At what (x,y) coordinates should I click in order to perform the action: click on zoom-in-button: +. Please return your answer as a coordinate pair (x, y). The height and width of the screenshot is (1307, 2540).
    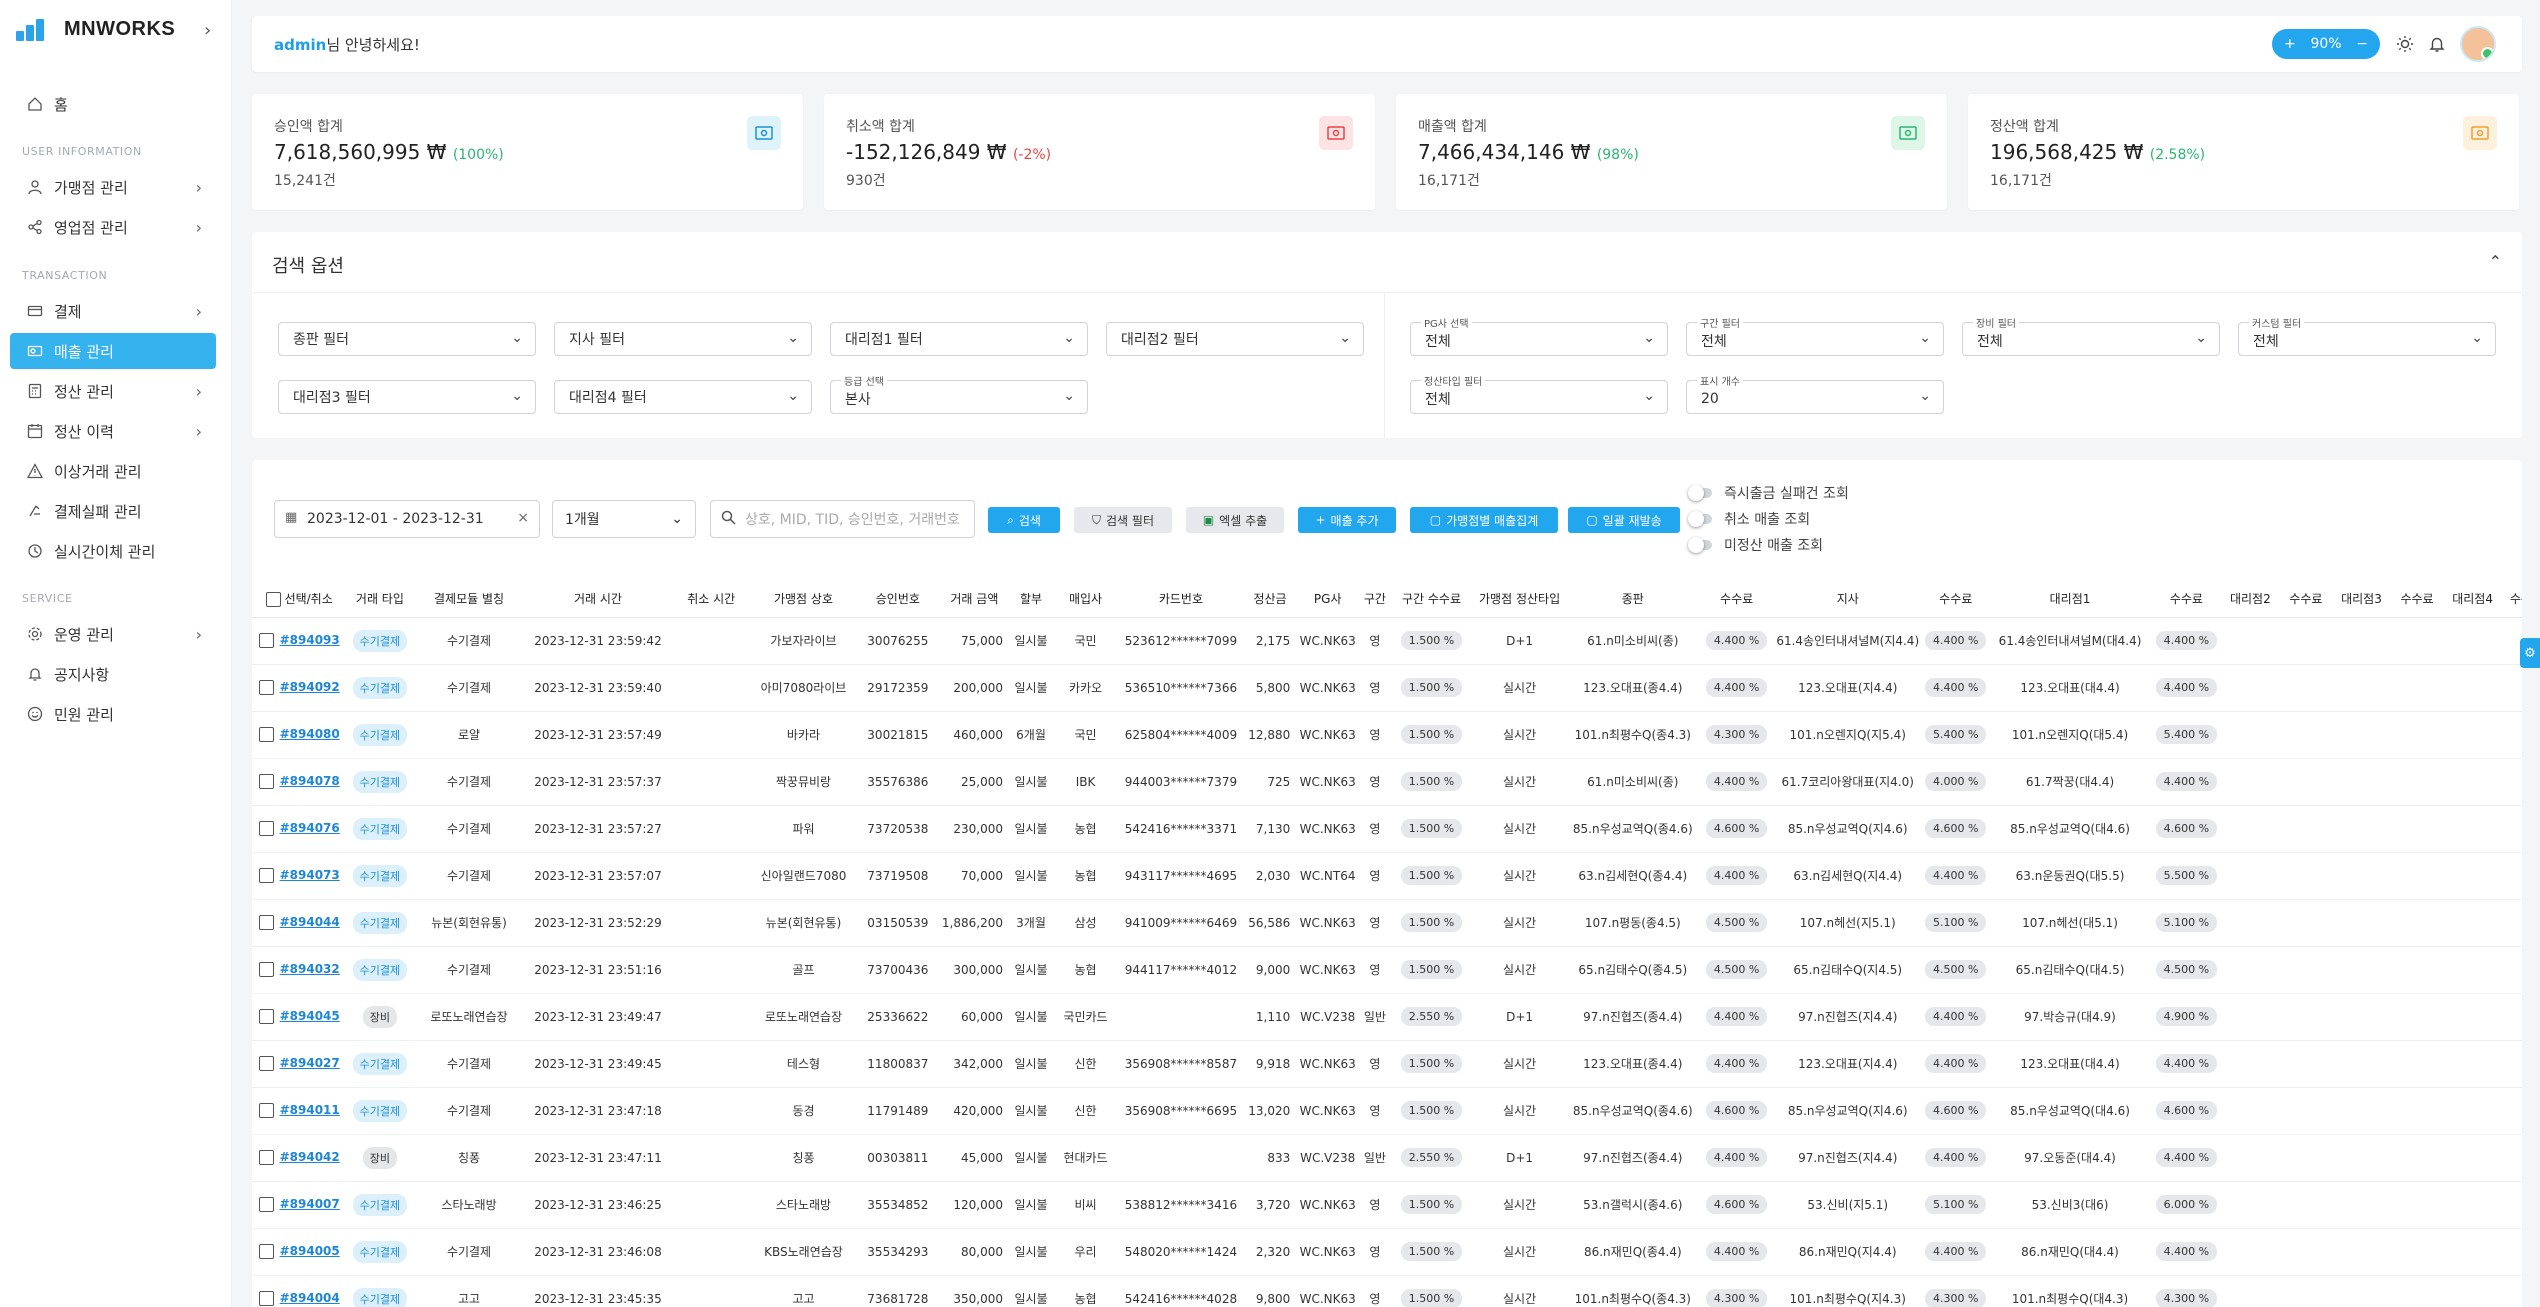
    Looking at the image, I should click on (2290, 44).